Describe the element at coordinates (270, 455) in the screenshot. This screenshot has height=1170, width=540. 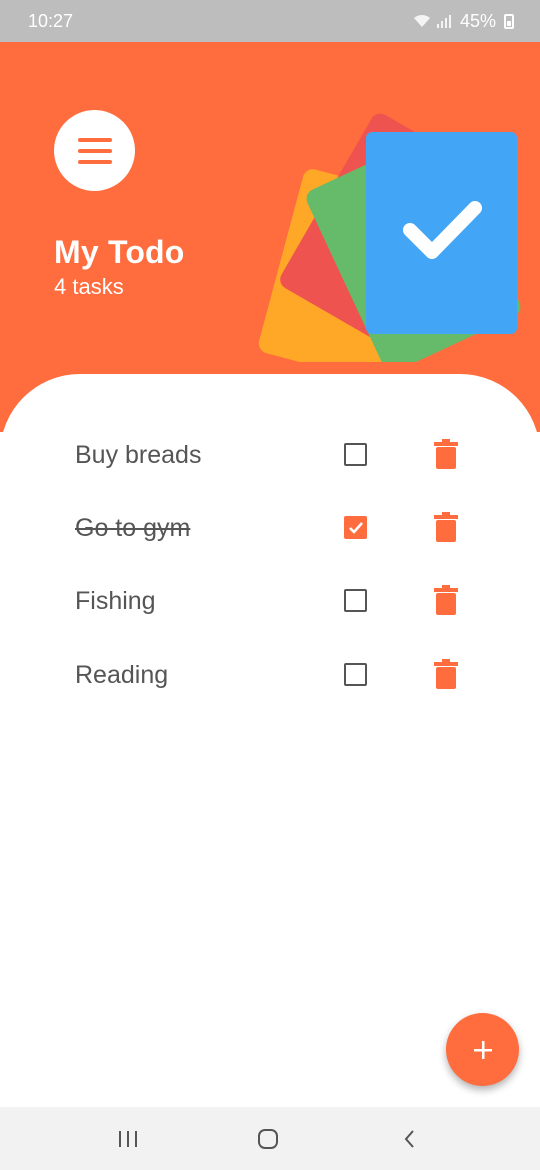
I see `task-row: Buy breads` at that location.